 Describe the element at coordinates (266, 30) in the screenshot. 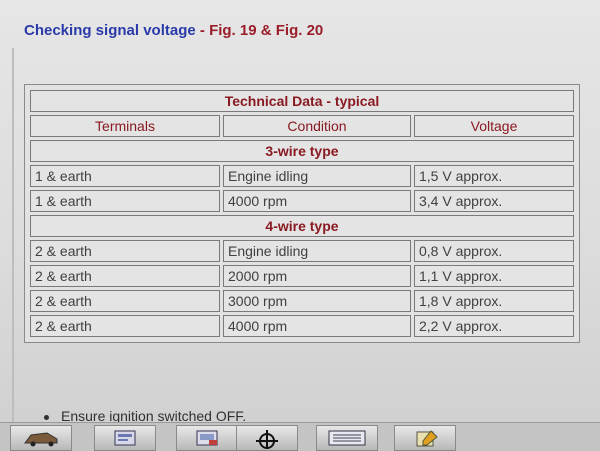

I see `figure-reference: Fig. 19 & Fig. 20` at that location.